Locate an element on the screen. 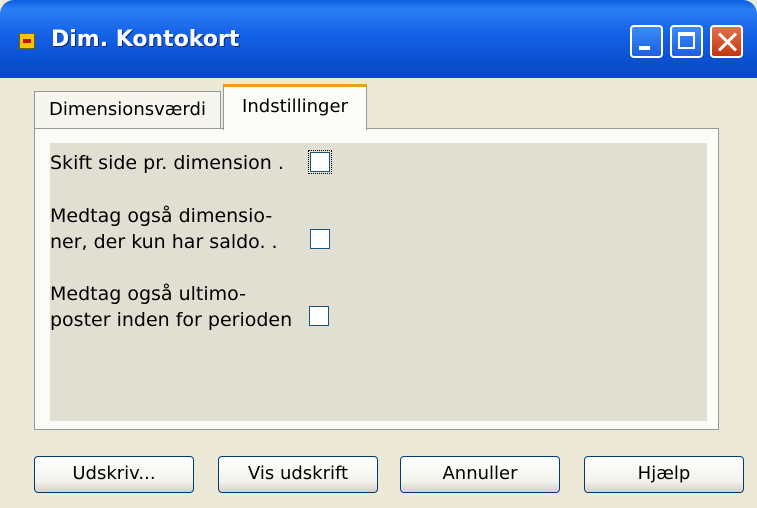  close-icon is located at coordinates (726, 41).